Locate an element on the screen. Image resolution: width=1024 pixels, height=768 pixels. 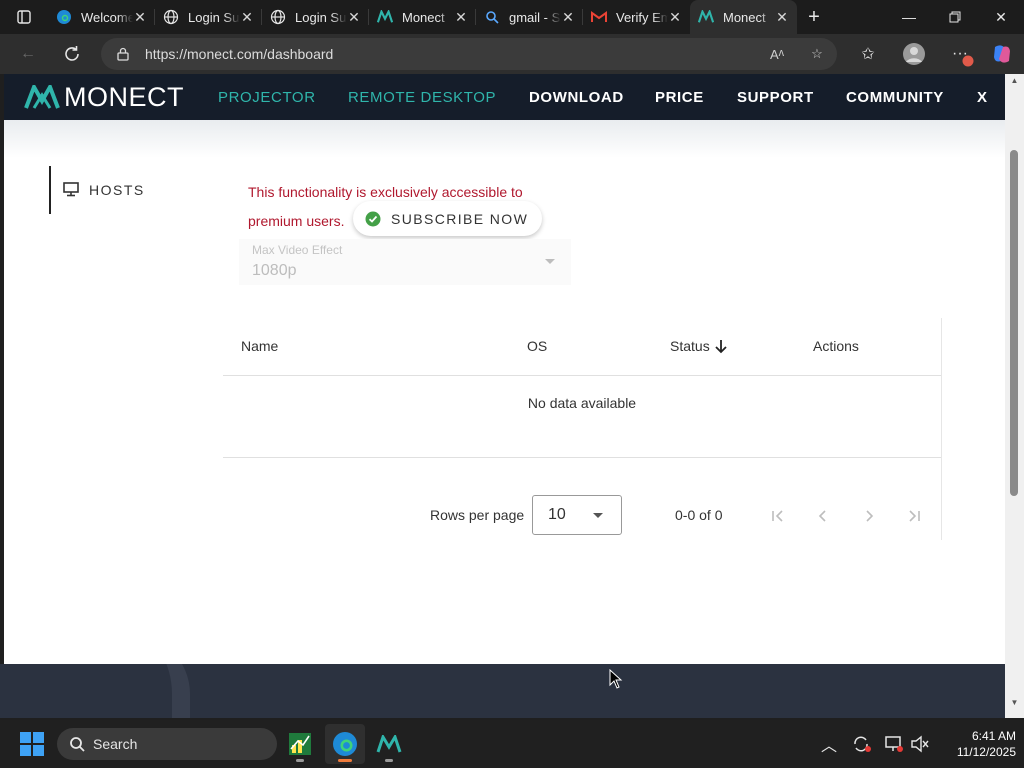
tab-actions-button is located at coordinates (24, 17).